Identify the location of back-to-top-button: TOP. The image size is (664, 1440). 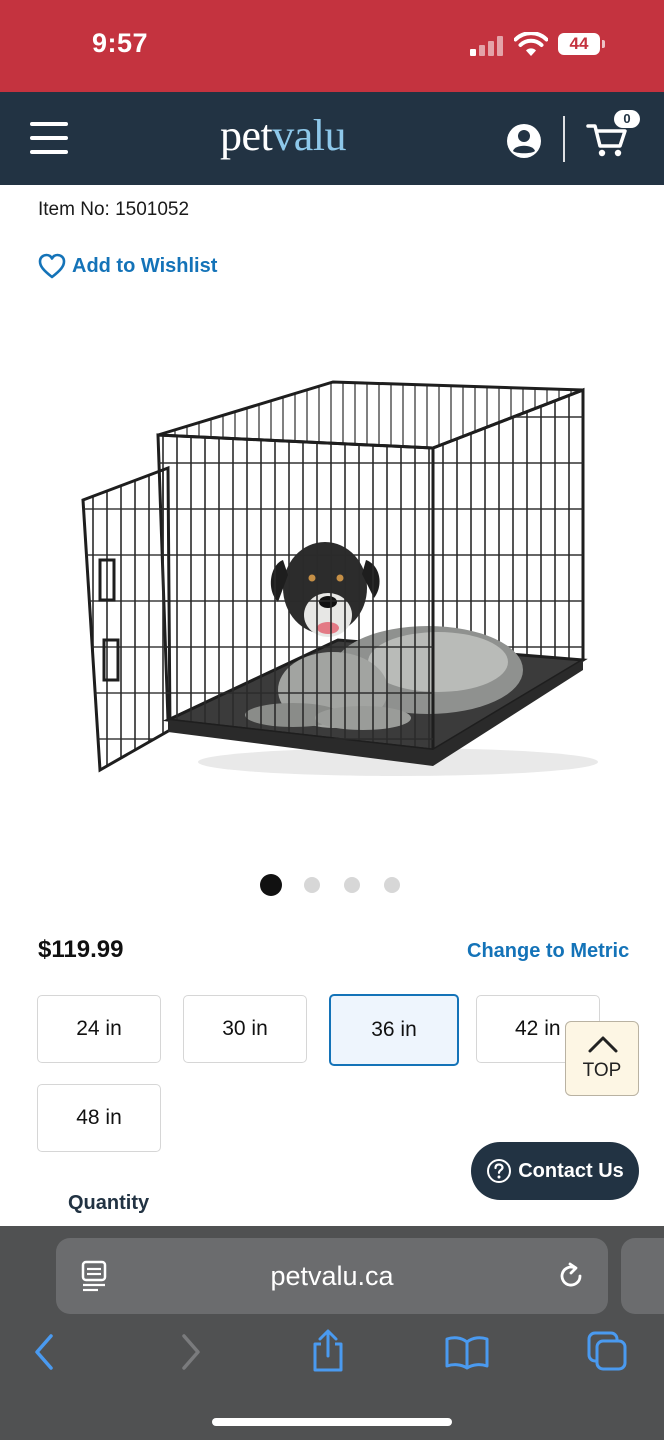
(602, 1058).